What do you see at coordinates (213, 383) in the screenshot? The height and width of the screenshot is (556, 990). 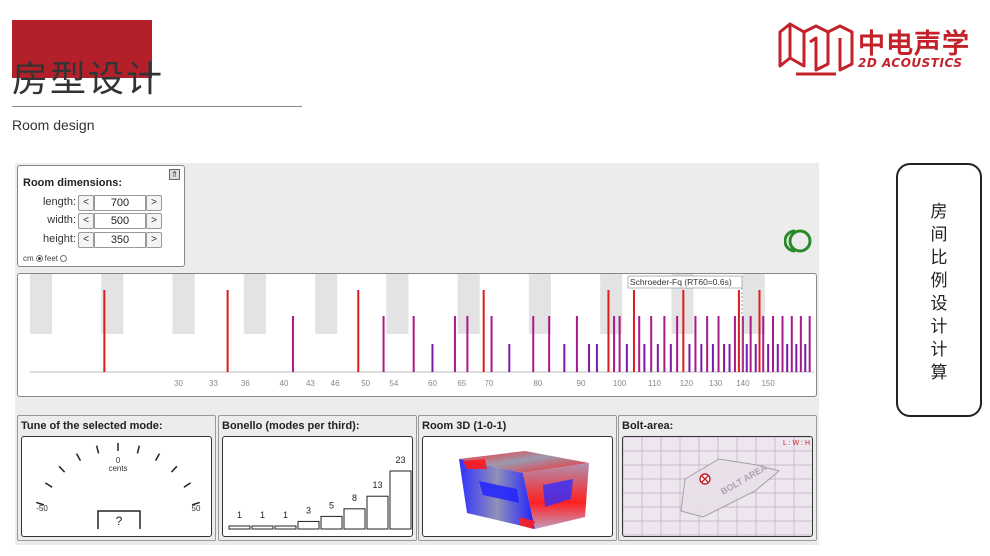 I see `x-tick-label: 33` at bounding box center [213, 383].